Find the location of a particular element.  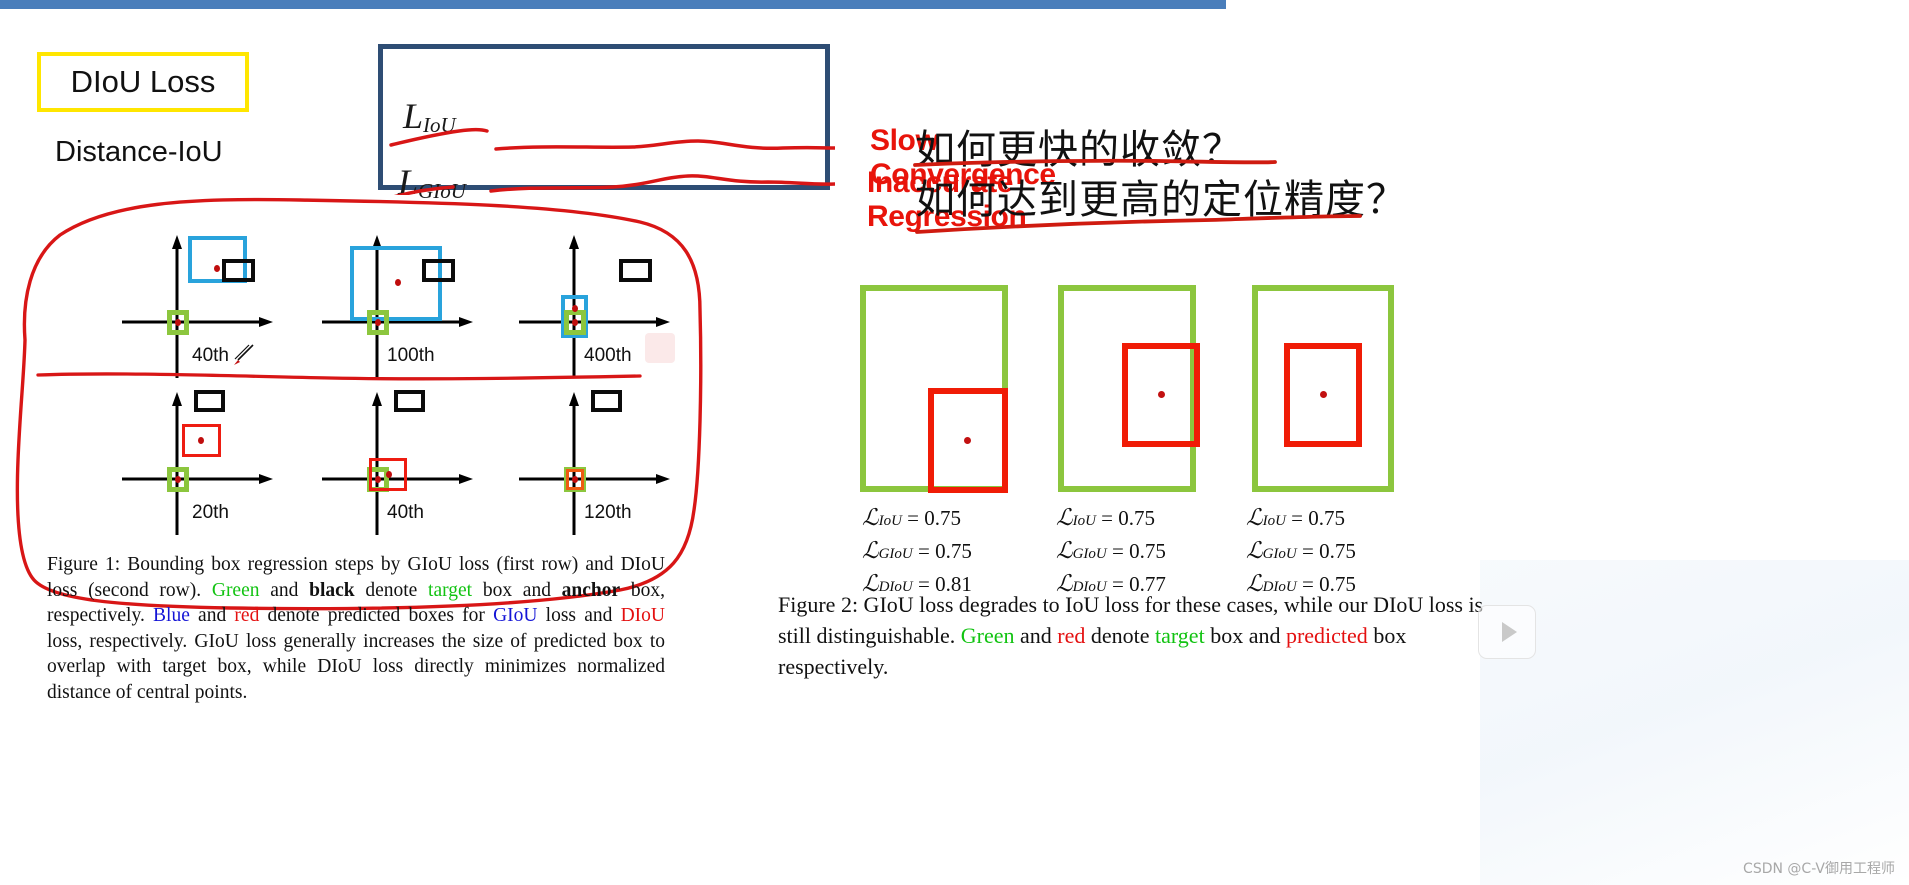

fig2-loss-name-iou-3: IoU is located at coordinates (1274, 521).